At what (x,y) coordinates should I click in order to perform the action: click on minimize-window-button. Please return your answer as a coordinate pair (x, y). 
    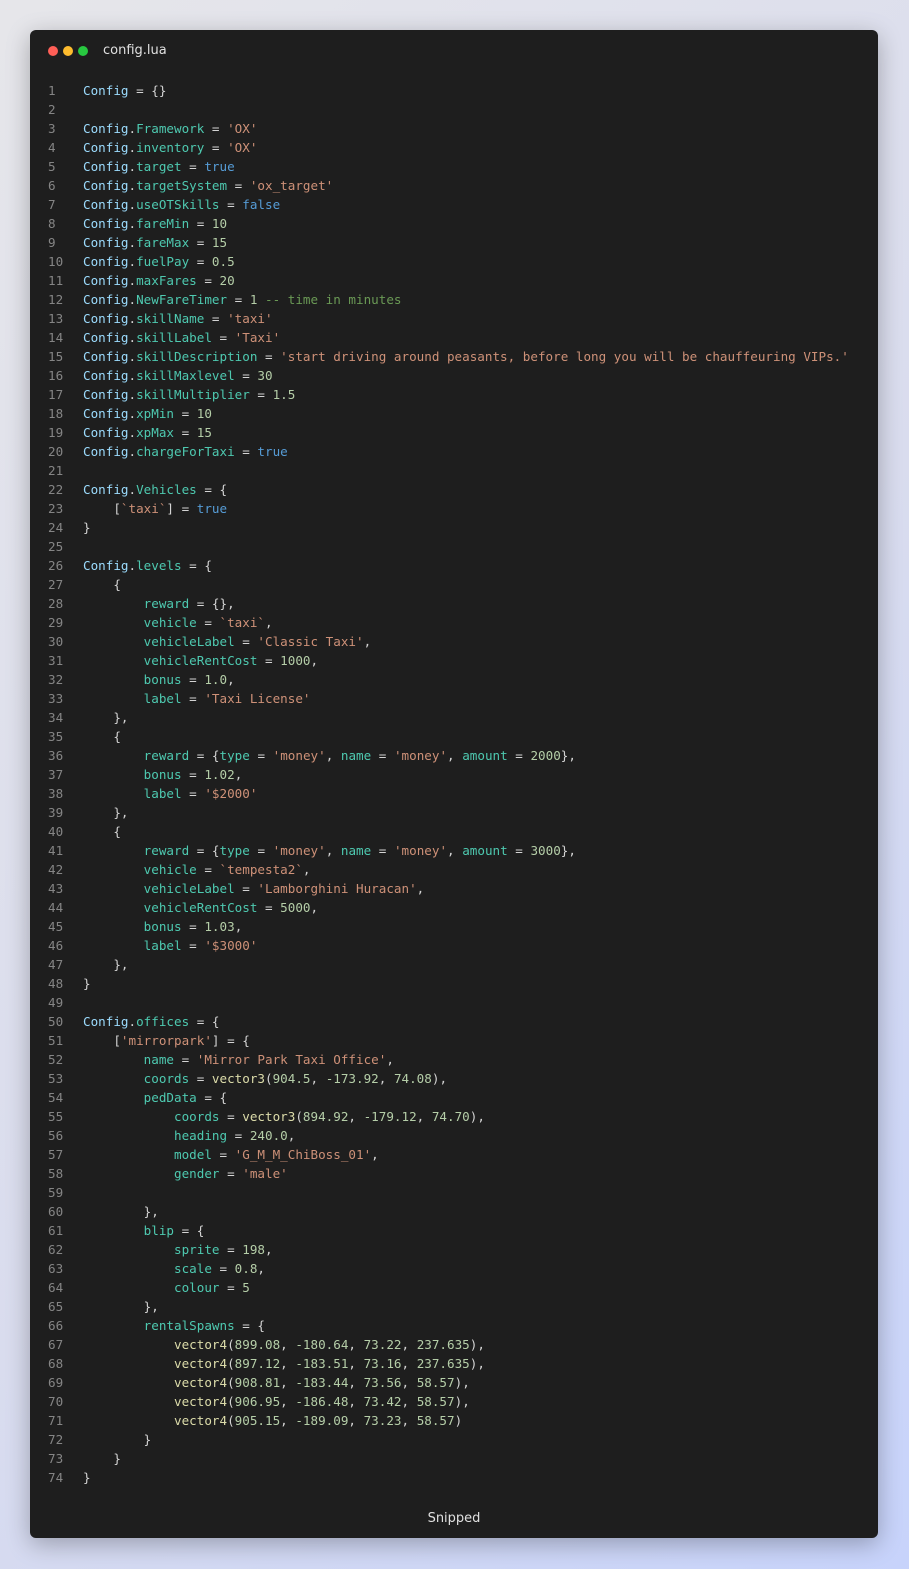
    Looking at the image, I should click on (68, 51).